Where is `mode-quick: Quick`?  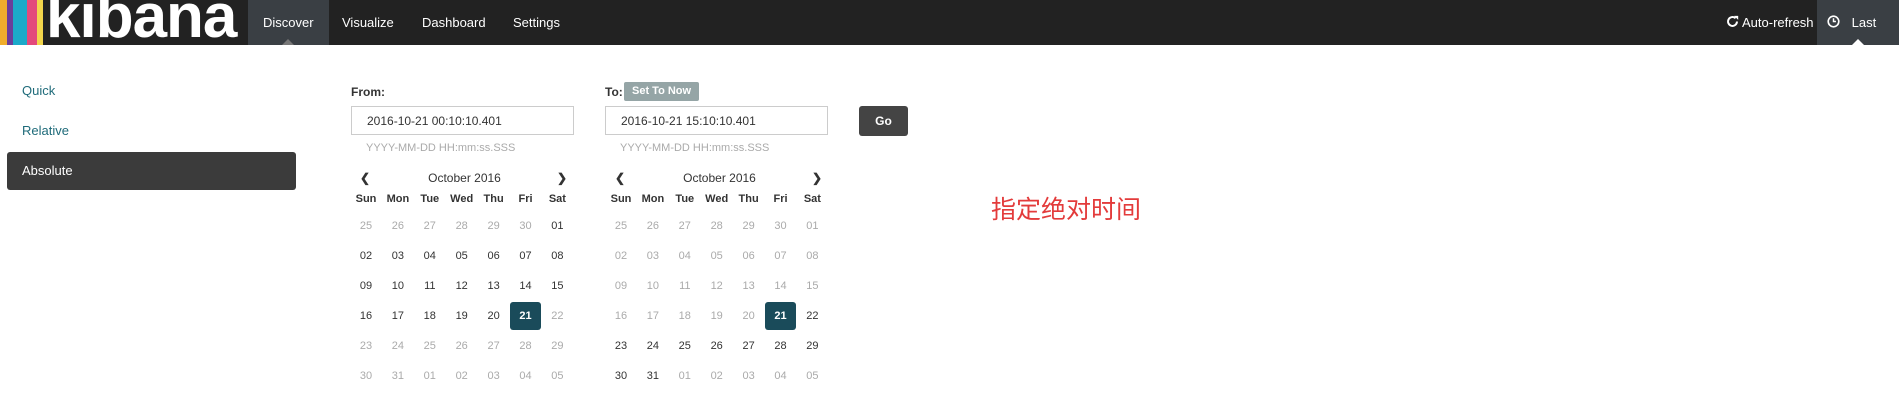 mode-quick: Quick is located at coordinates (151, 91).